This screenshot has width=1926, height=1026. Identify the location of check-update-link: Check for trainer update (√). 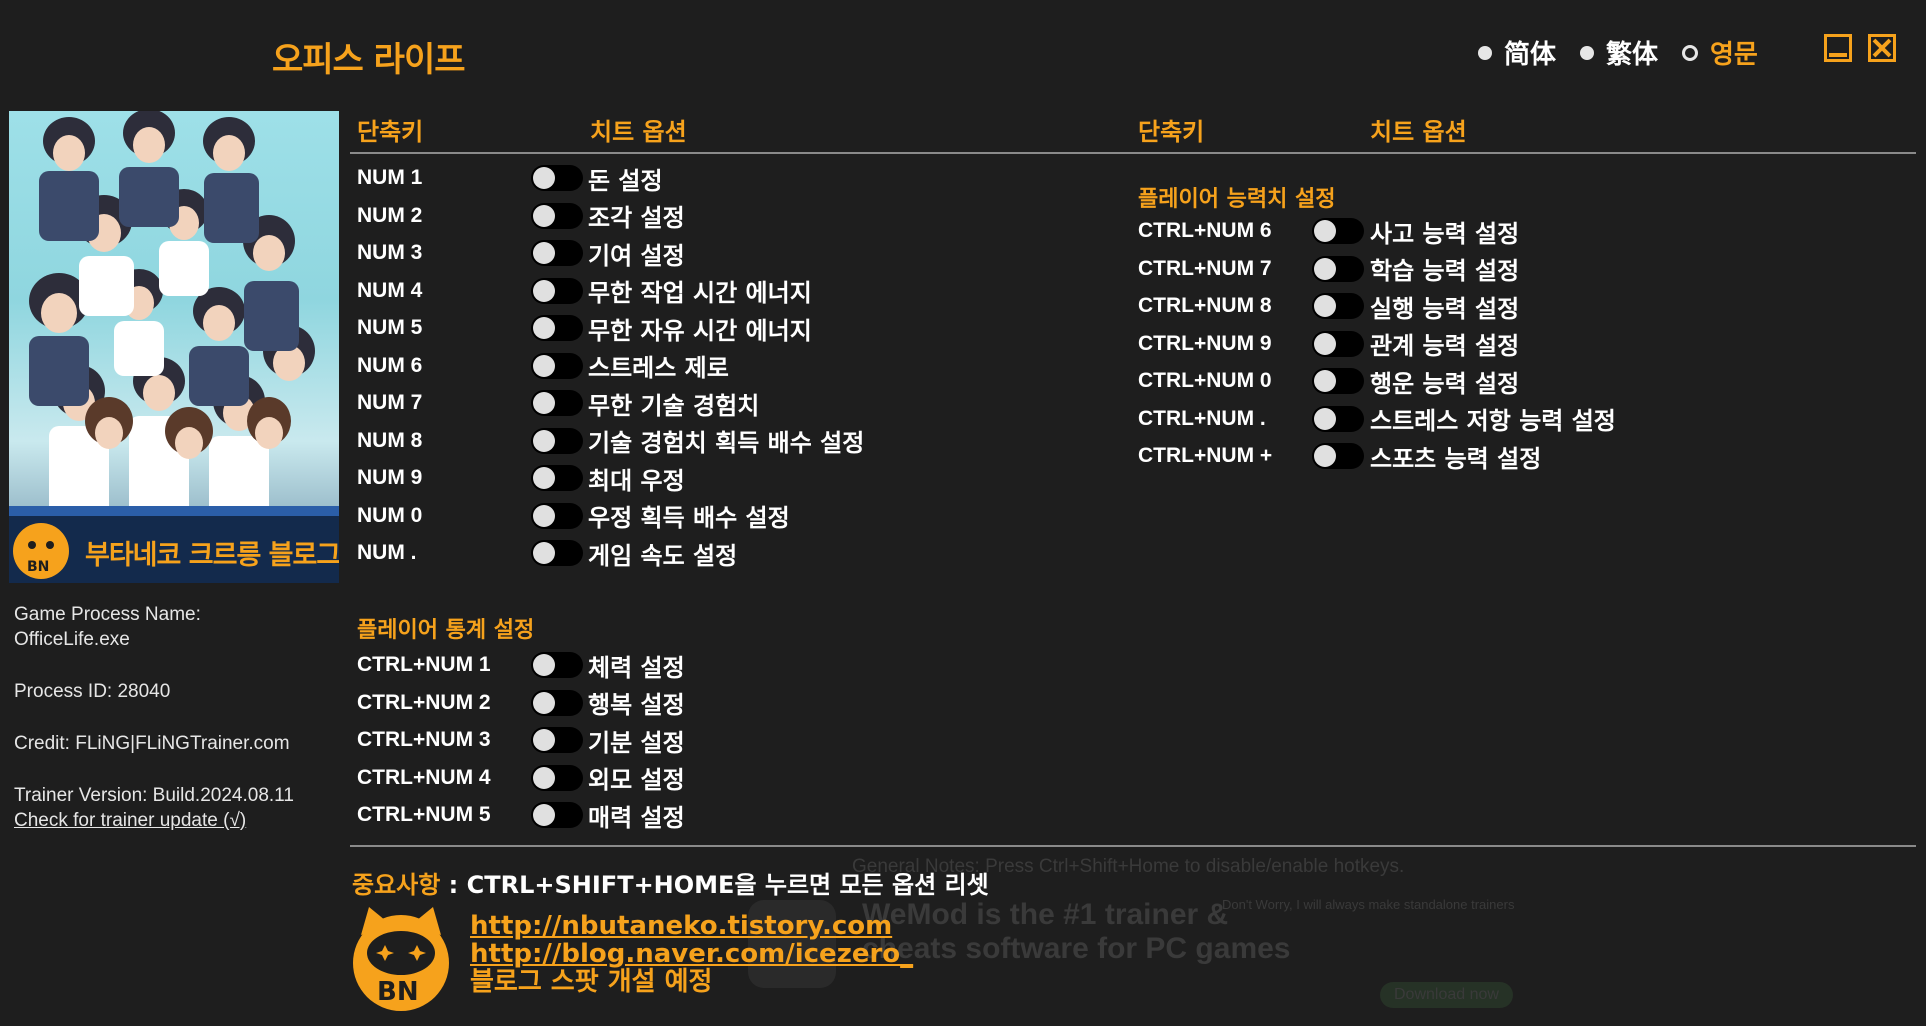
(130, 821).